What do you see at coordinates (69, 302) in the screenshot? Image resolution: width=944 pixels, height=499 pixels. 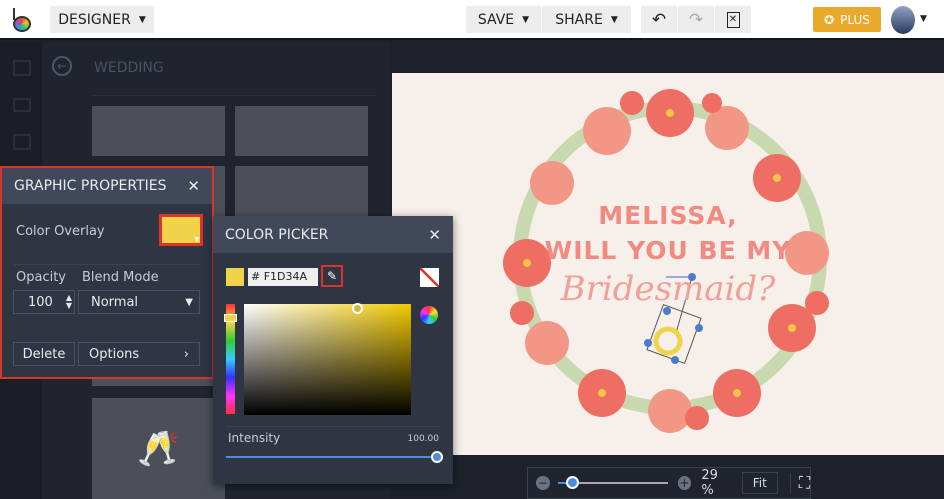 I see `stepper-arrows-icon: ▲ ▼` at bounding box center [69, 302].